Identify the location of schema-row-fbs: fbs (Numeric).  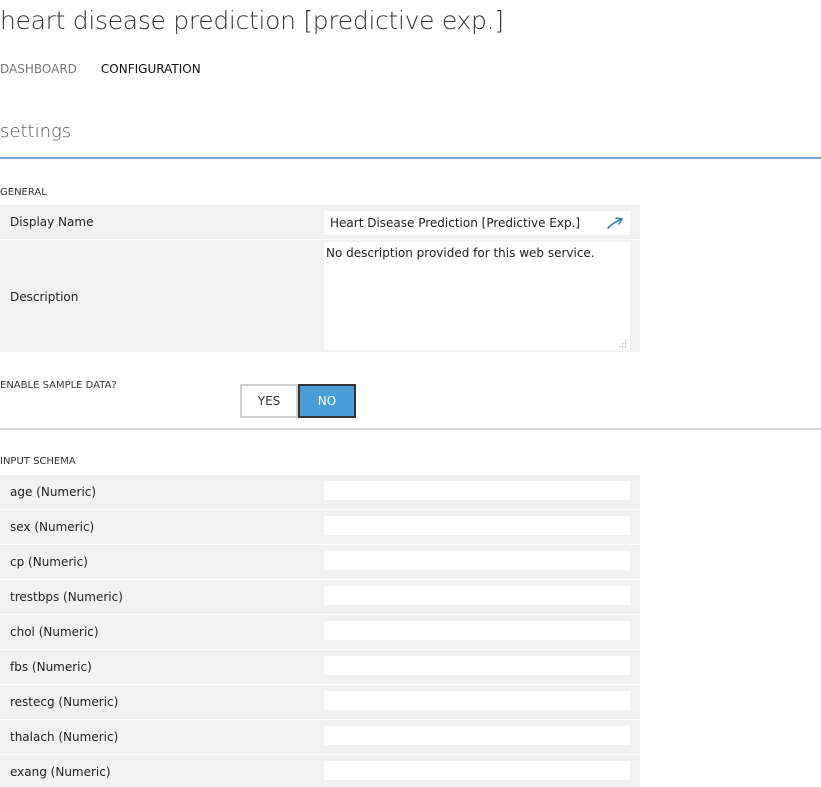
(320, 667).